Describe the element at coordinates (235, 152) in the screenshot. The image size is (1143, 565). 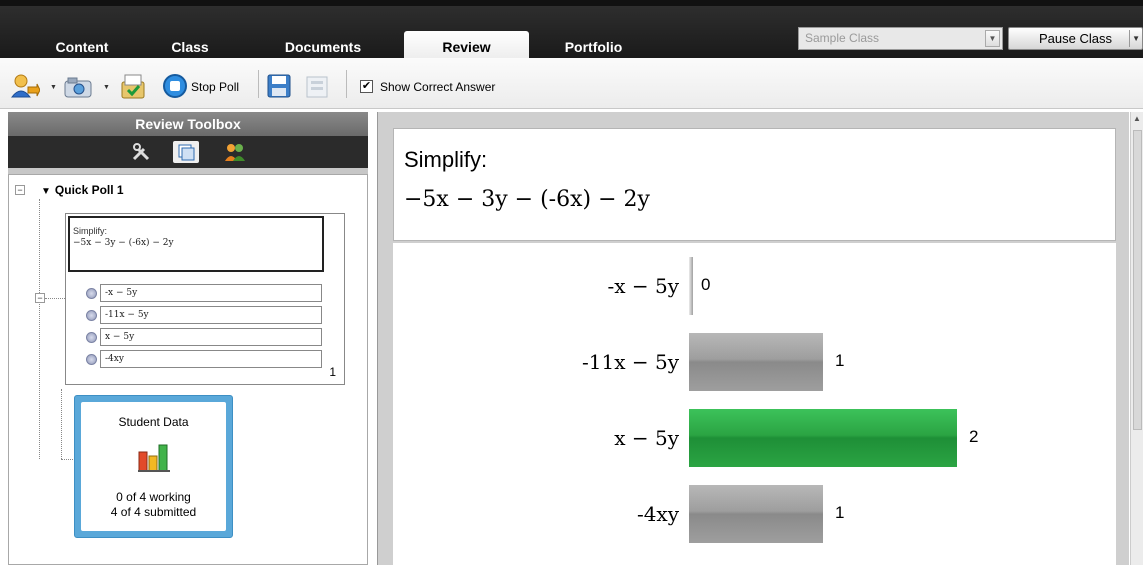
I see `students-icon` at that location.